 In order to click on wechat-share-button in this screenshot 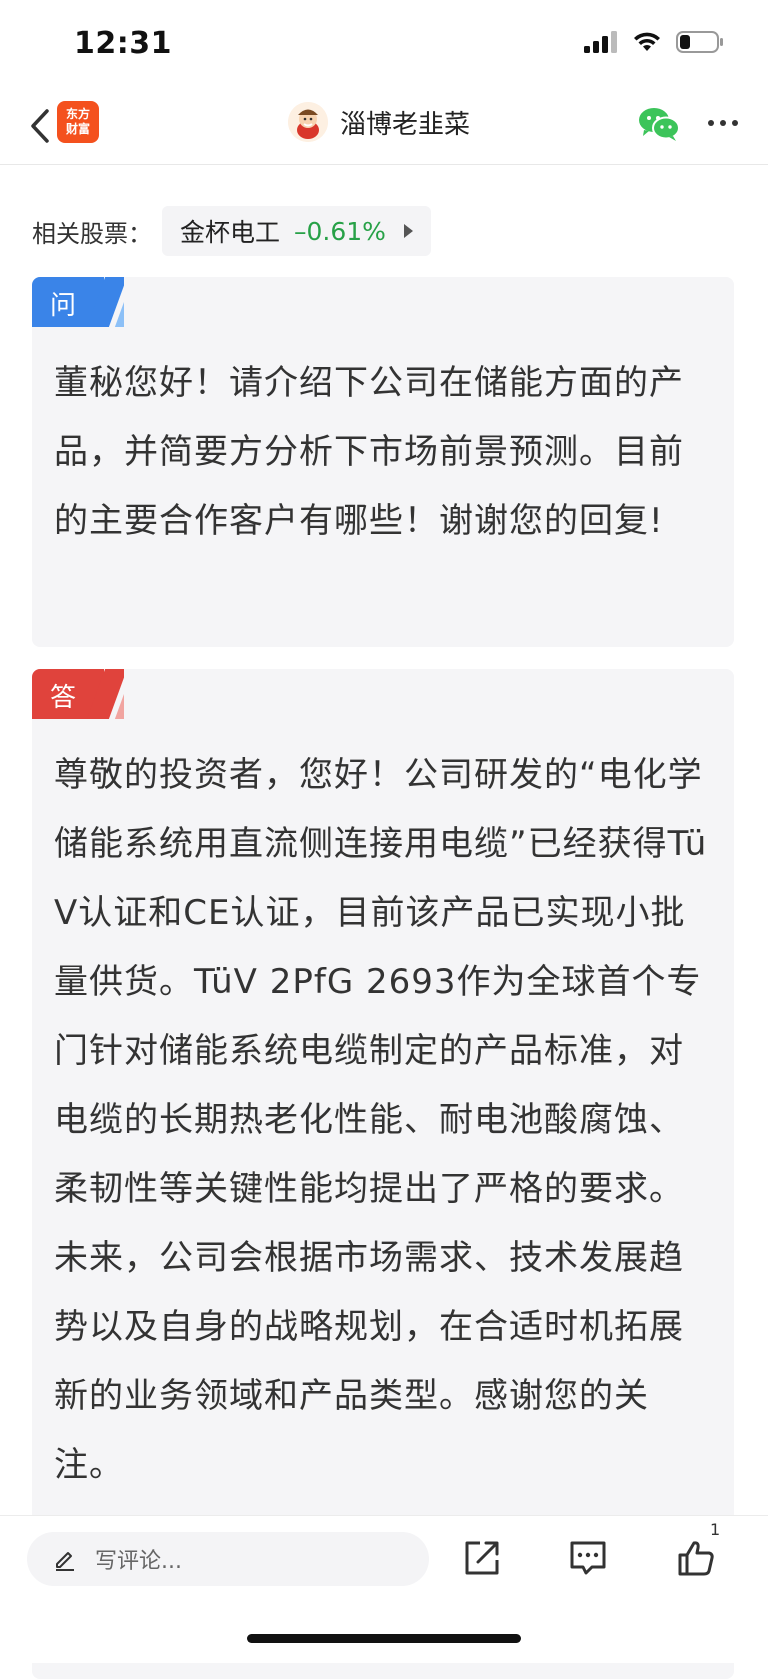, I will do `click(659, 124)`.